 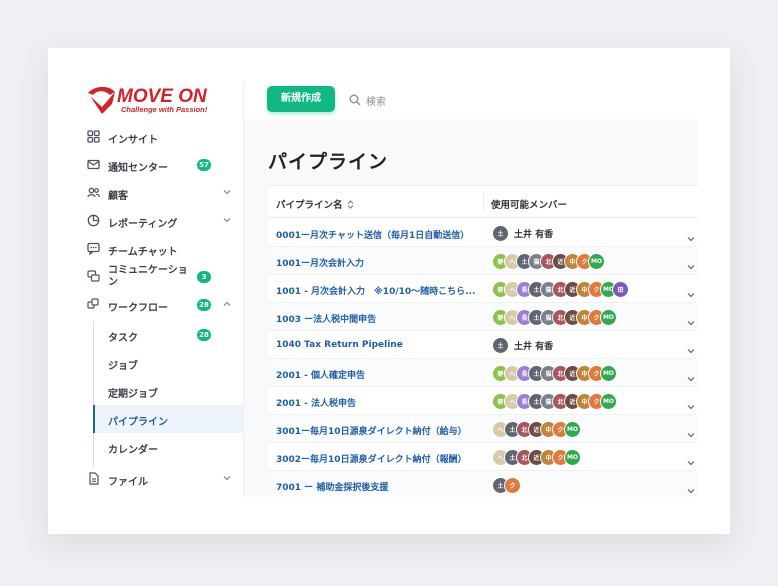 I want to click on new-create-button: 新規作成, so click(x=301, y=99).